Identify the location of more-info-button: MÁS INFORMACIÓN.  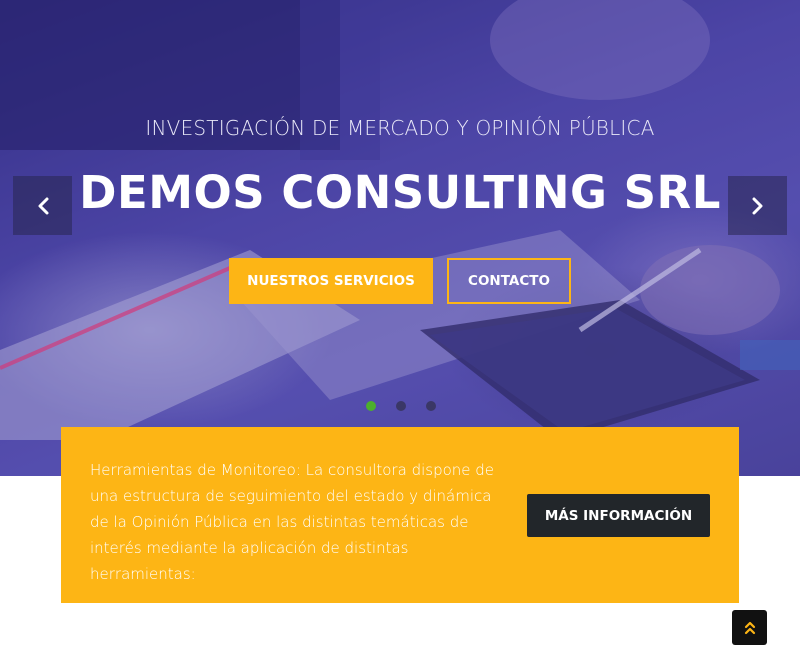
(618, 515).